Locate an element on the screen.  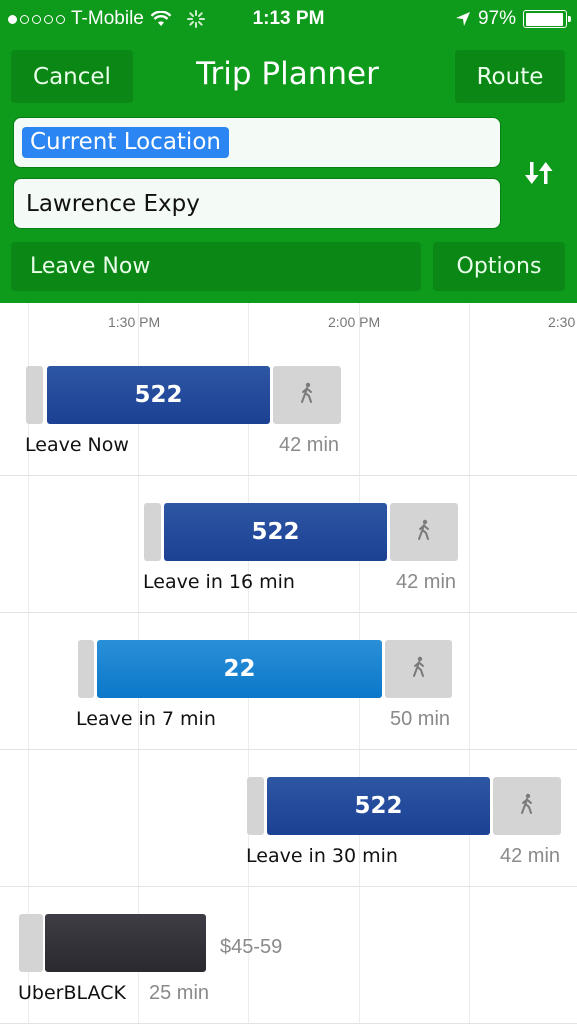
battery-percent: 97% is located at coordinates (496, 18).